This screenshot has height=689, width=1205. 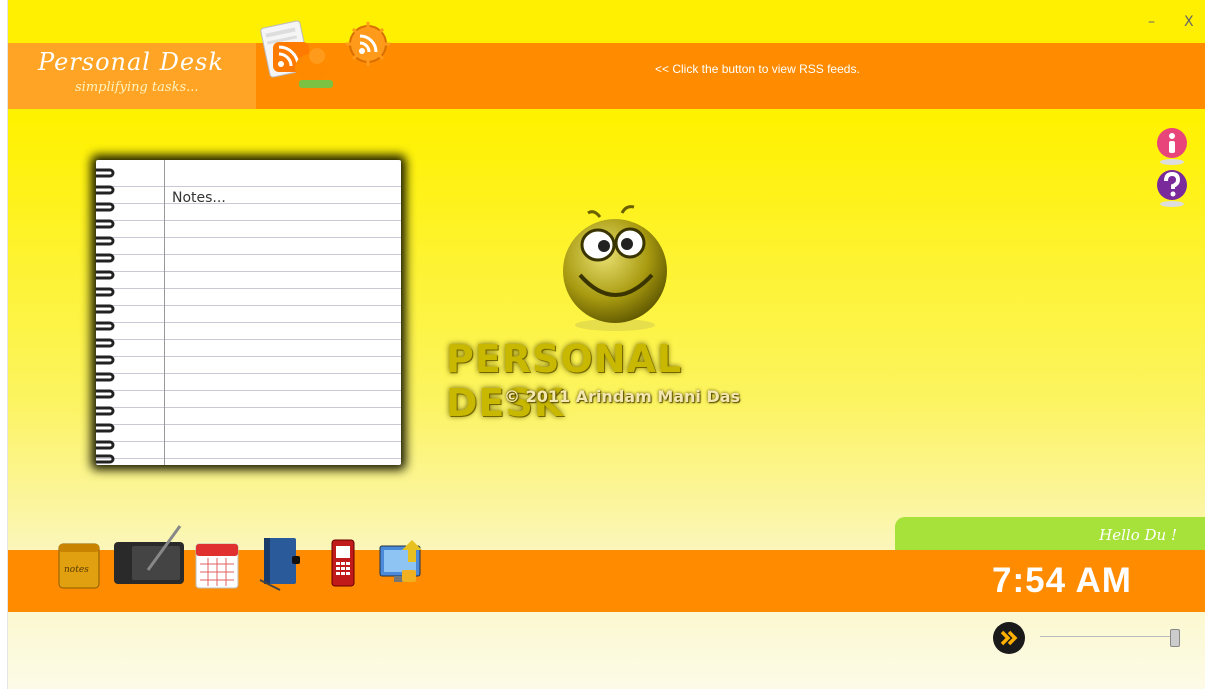 I want to click on next-button, so click(x=1009, y=638).